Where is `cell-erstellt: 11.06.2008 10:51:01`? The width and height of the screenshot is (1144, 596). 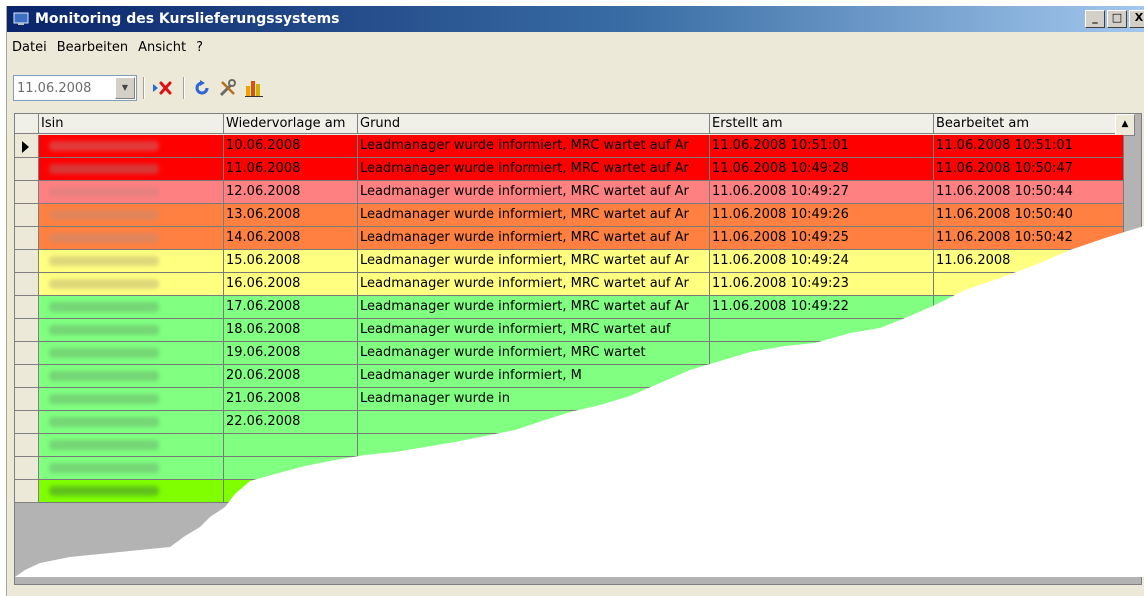 cell-erstellt: 11.06.2008 10:51:01 is located at coordinates (822, 146).